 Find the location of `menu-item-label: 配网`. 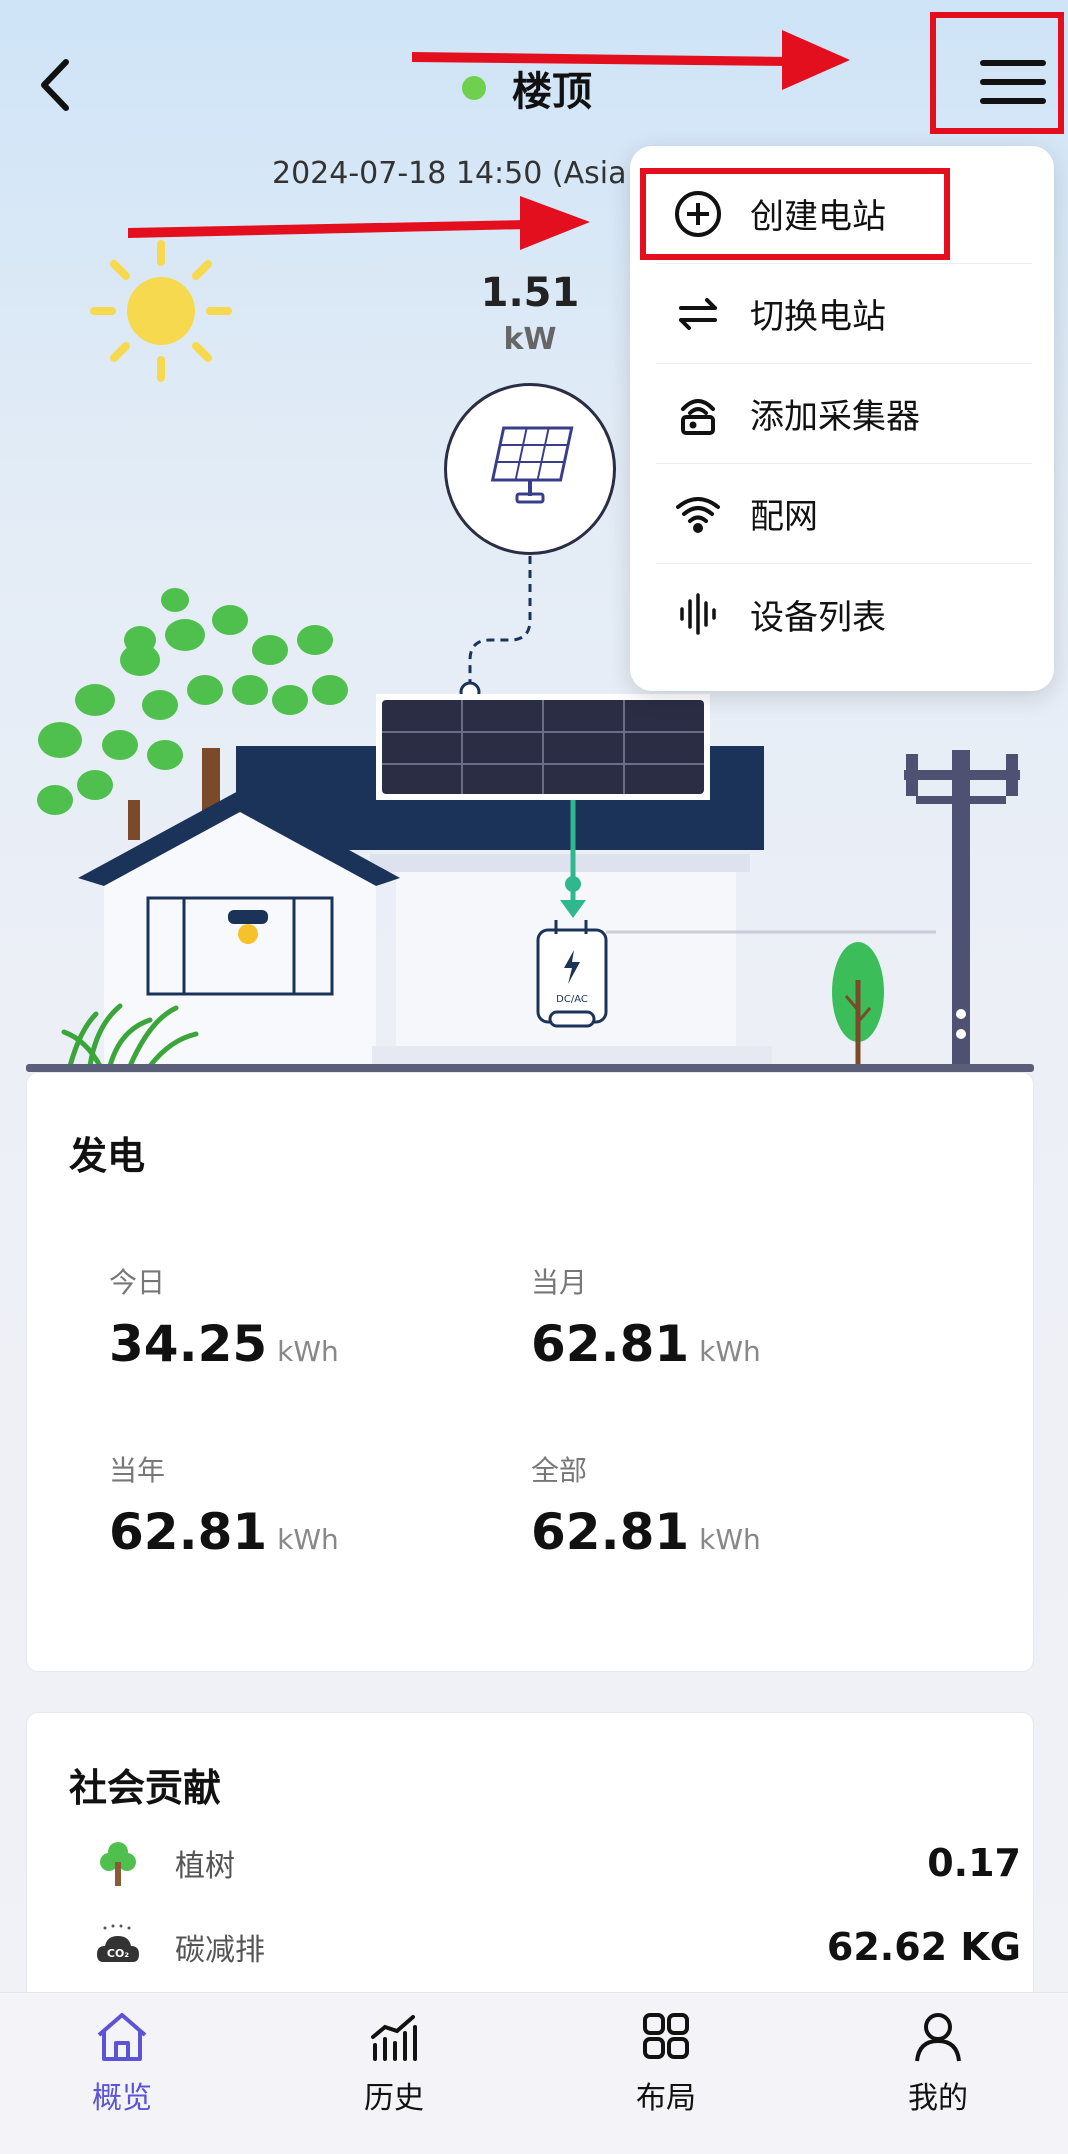

menu-item-label: 配网 is located at coordinates (784, 517).